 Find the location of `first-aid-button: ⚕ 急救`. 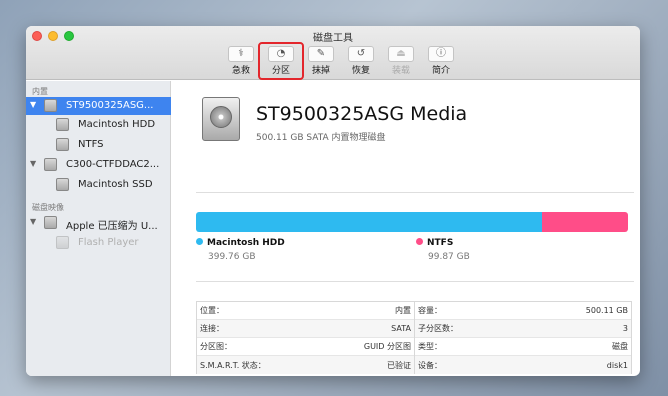

first-aid-button: ⚕ 急救 is located at coordinates (241, 62).